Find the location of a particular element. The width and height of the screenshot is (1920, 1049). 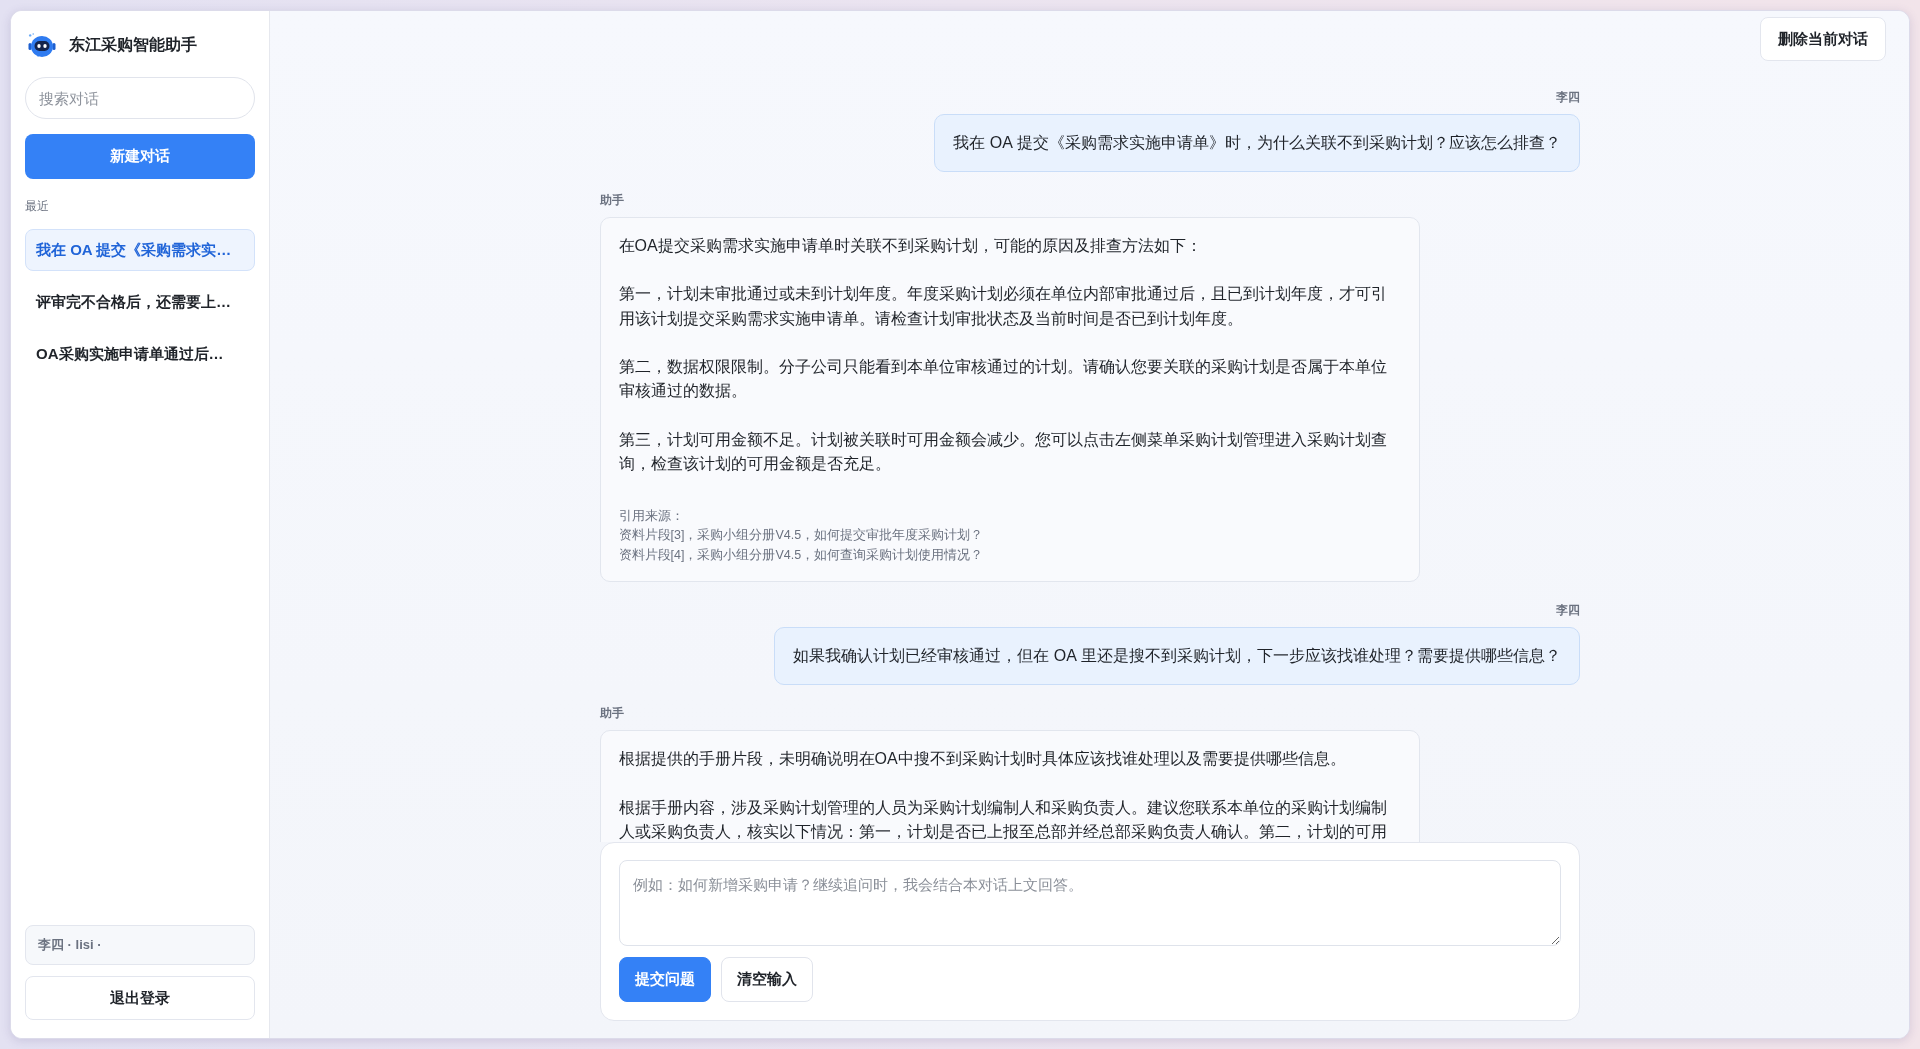

logout-button: 退出登录 is located at coordinates (140, 998).